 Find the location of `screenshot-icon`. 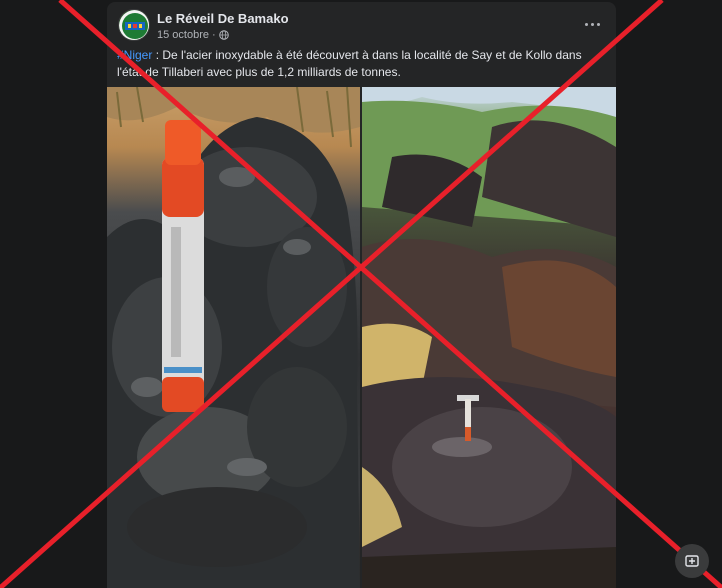

screenshot-icon is located at coordinates (692, 561).